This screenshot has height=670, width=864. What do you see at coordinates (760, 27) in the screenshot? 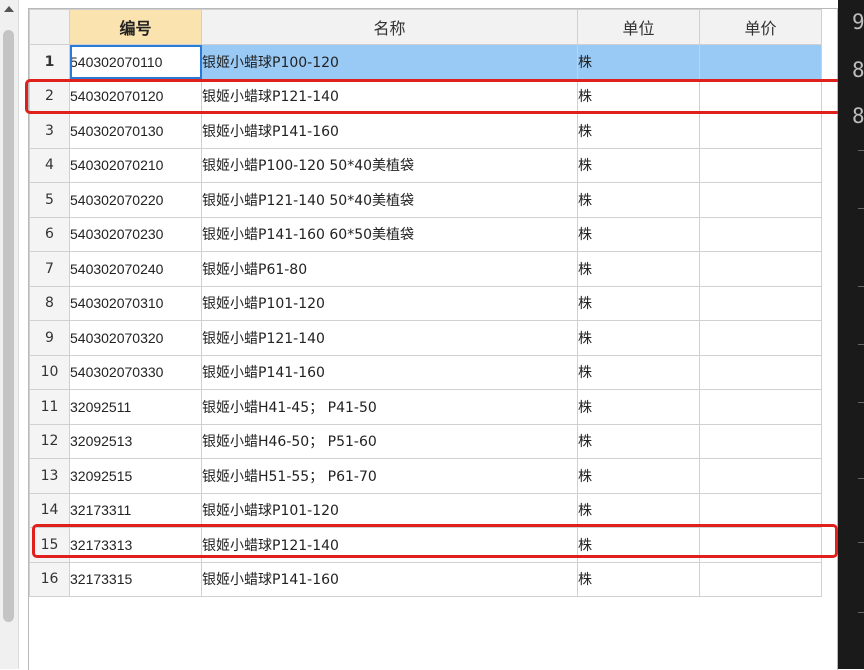
I see `column-header-price: 单价` at bounding box center [760, 27].